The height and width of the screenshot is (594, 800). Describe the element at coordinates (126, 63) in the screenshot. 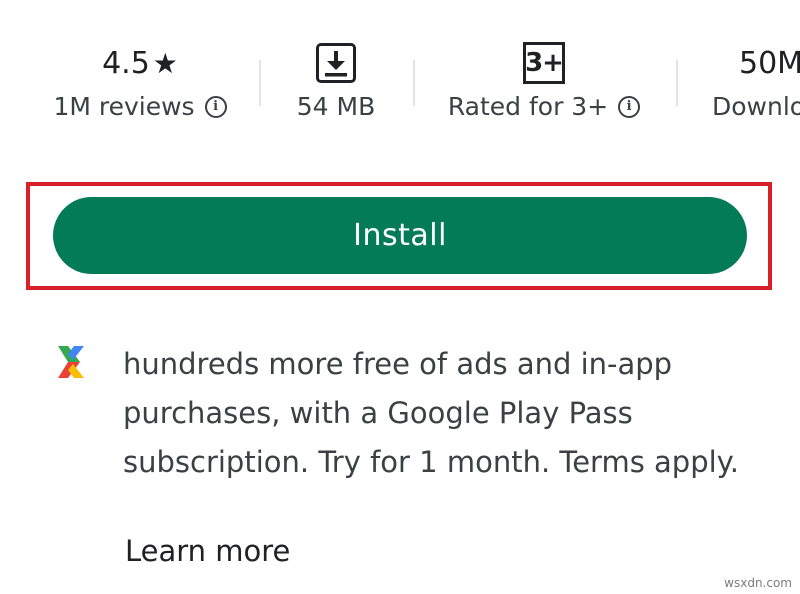

I see `rating-value: 4.5` at that location.